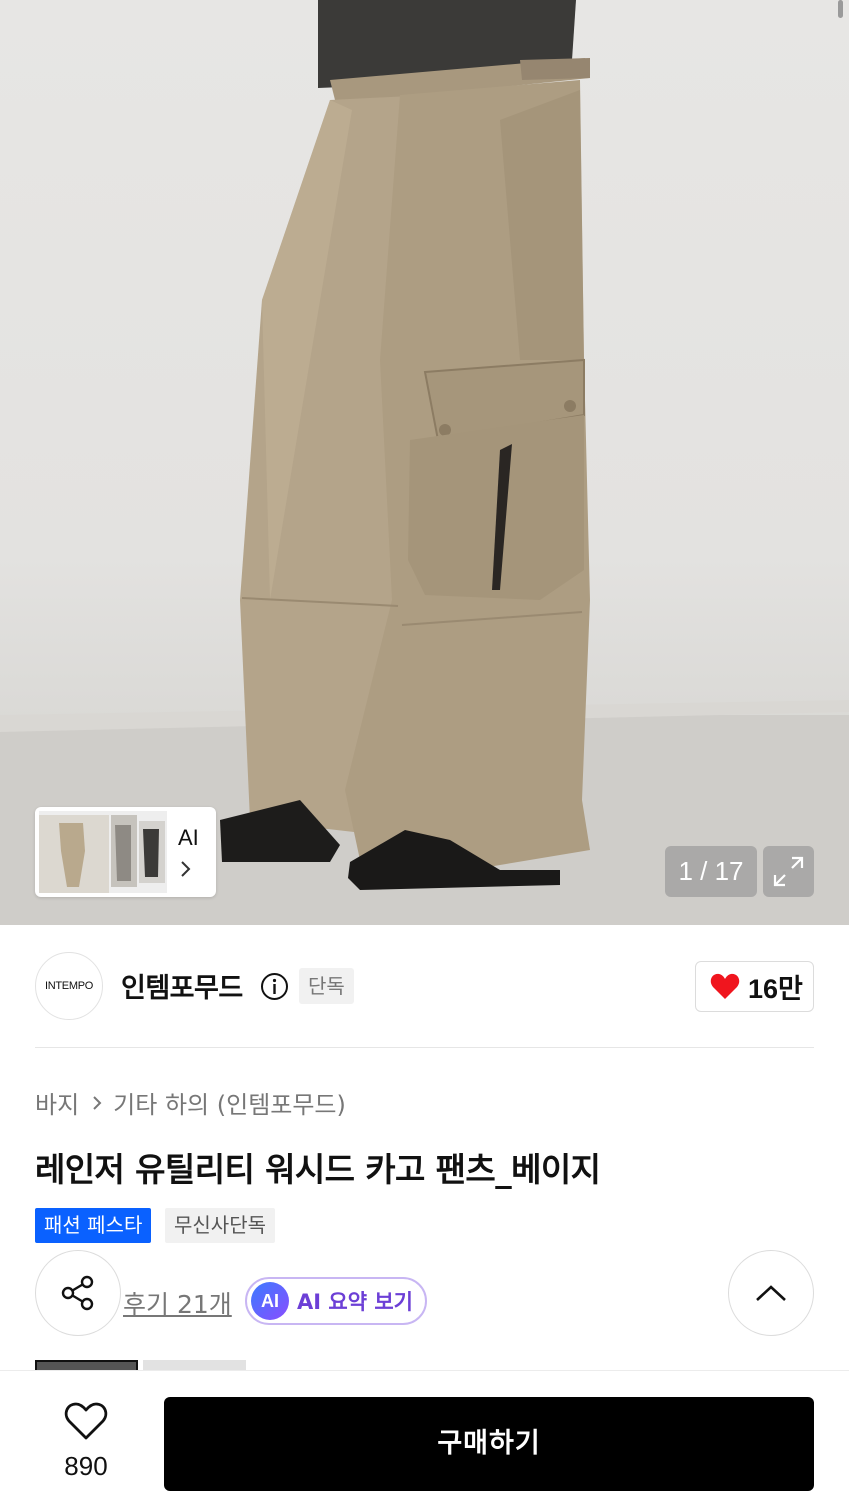 The image size is (849, 1500). Describe the element at coordinates (86, 1441) in the screenshot. I see `wishlist-button: 890` at that location.